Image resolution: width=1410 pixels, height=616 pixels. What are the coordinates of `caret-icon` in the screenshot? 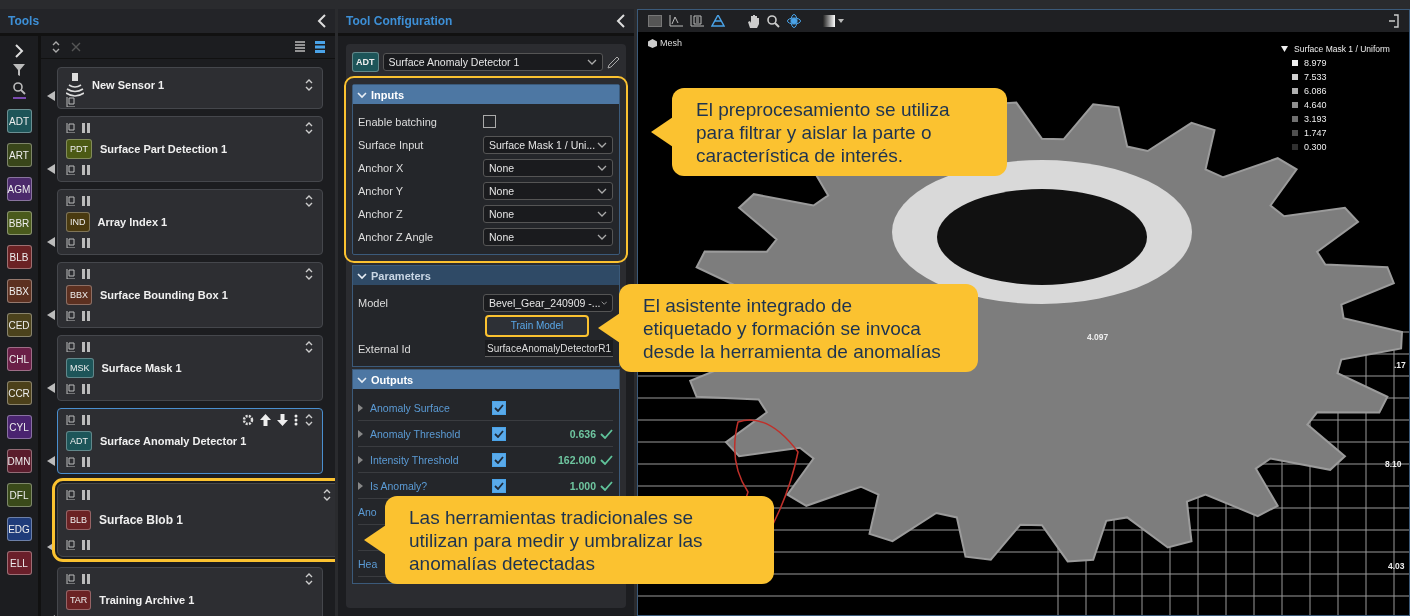 It's located at (1284, 49).